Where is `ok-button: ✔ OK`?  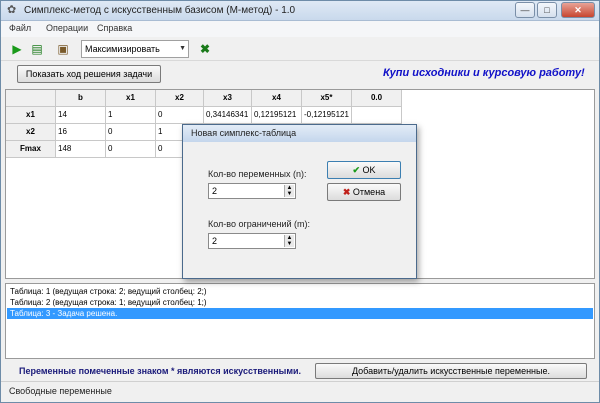
ok-button: ✔ OK is located at coordinates (364, 170).